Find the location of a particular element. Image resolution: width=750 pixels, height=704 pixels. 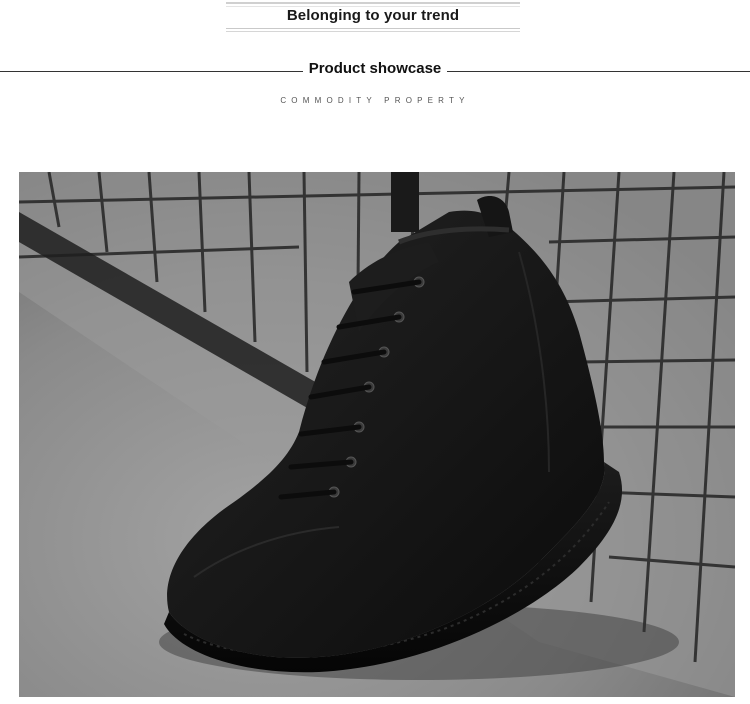

tagline-banner: Belonging to your trend is located at coordinates (373, 16).